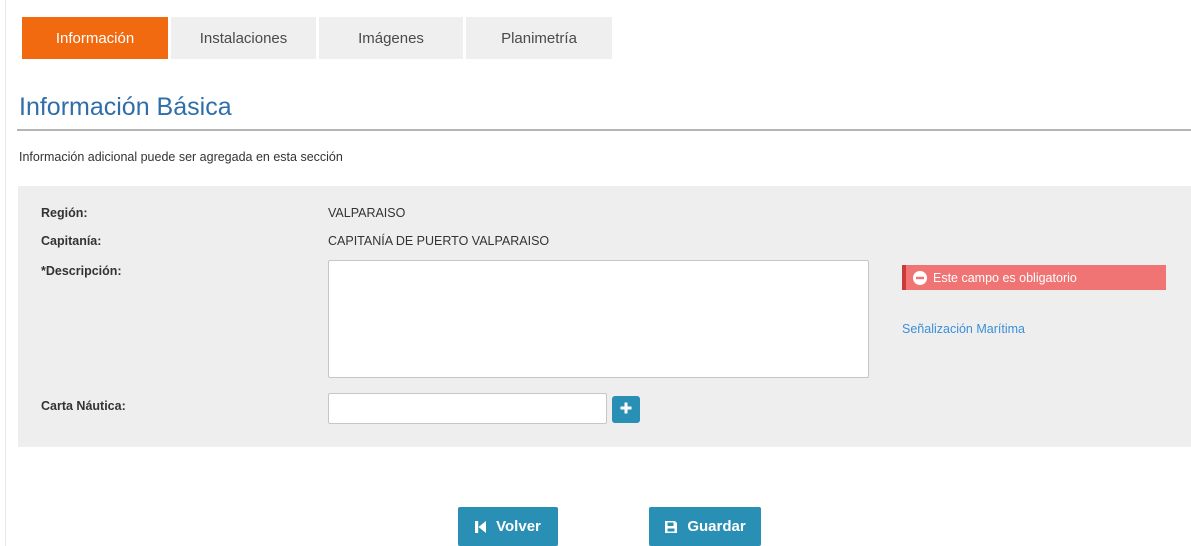 The image size is (1191, 546). What do you see at coordinates (598, 319) in the screenshot?
I see `descripcion-textarea` at bounding box center [598, 319].